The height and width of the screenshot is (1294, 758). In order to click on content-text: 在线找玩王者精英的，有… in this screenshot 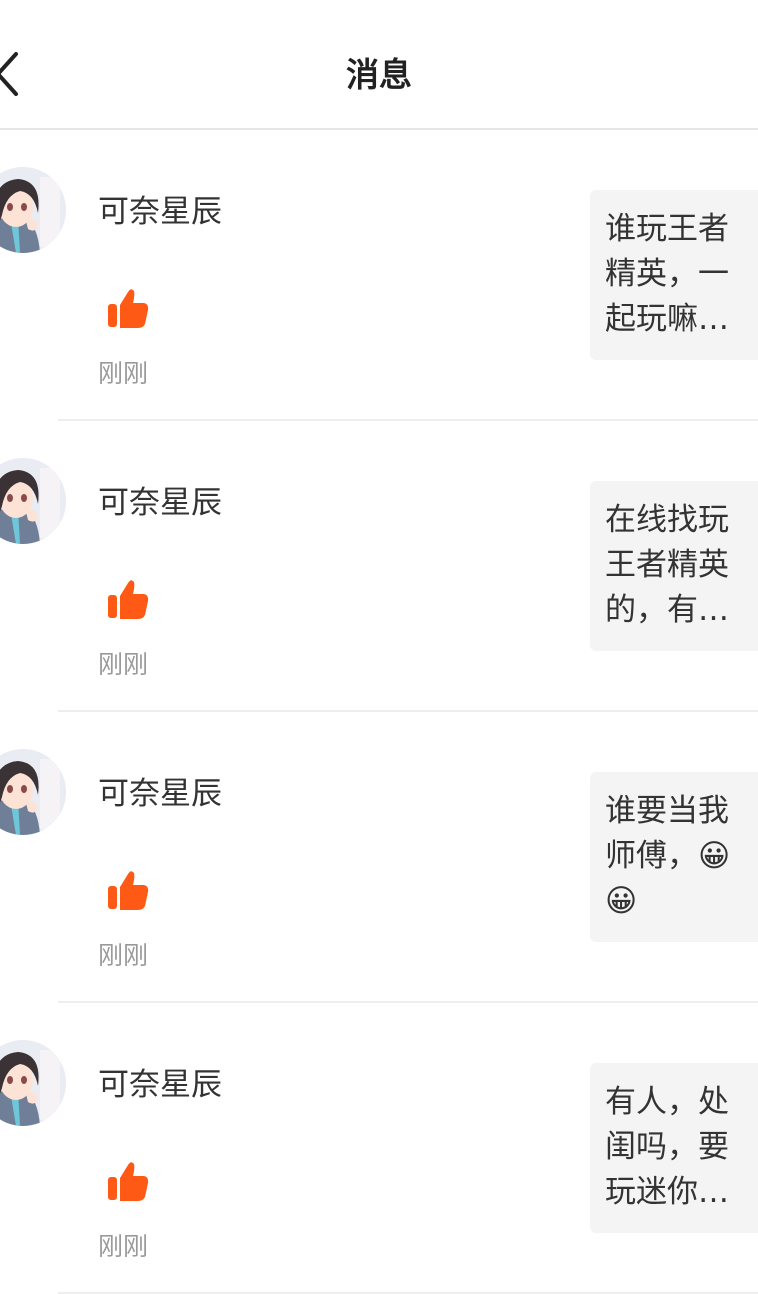, I will do `click(667, 565)`.